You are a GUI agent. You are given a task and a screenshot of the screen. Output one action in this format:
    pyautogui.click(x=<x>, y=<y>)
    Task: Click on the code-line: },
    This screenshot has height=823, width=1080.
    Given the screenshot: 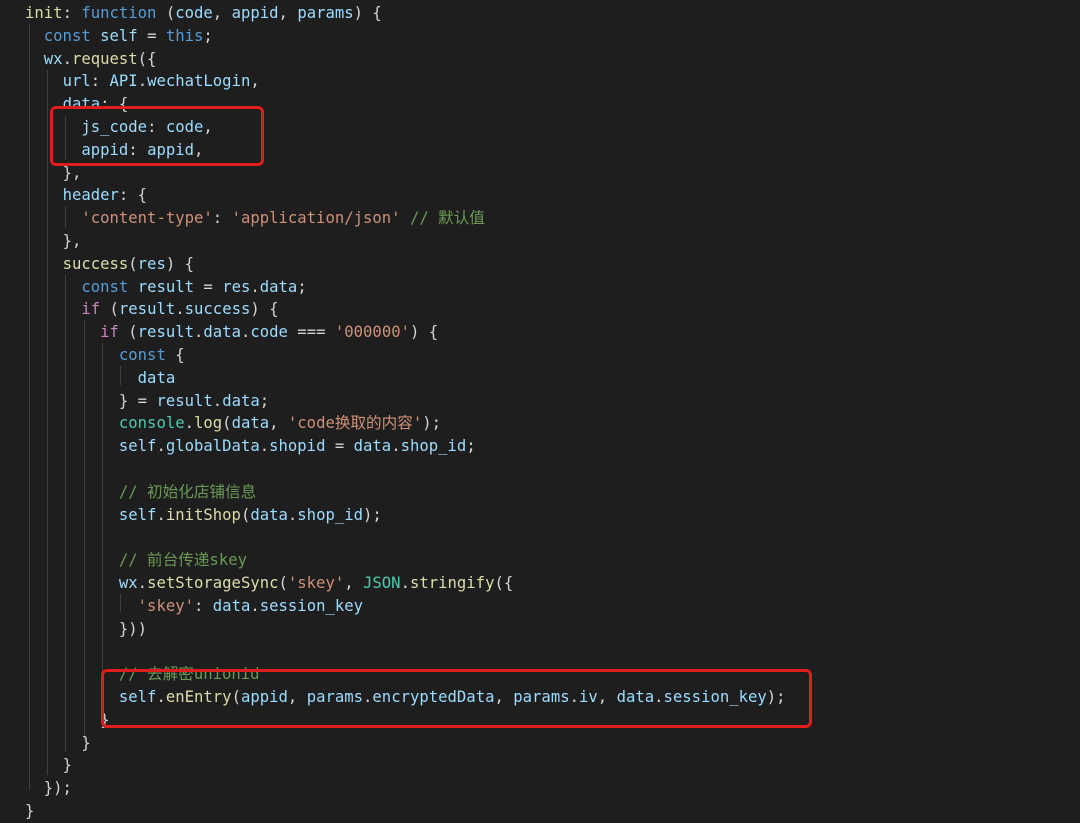 What is the action you would take?
    pyautogui.click(x=53, y=241)
    